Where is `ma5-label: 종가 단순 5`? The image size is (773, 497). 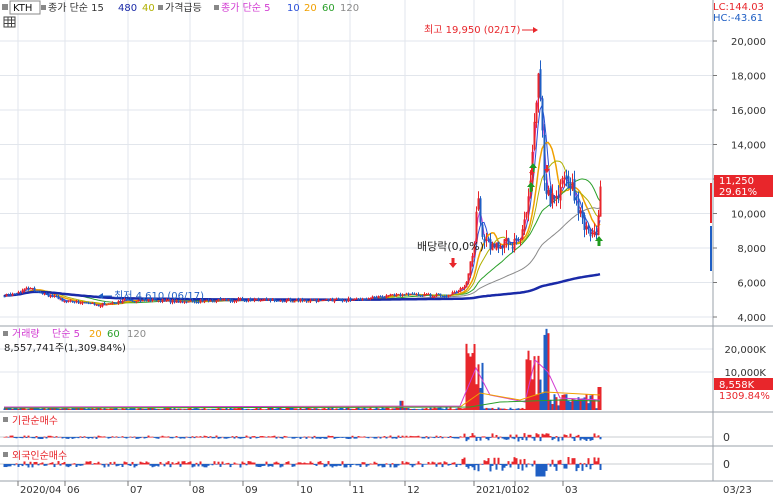
ma5-label: 종가 단순 5 is located at coordinates (246, 8).